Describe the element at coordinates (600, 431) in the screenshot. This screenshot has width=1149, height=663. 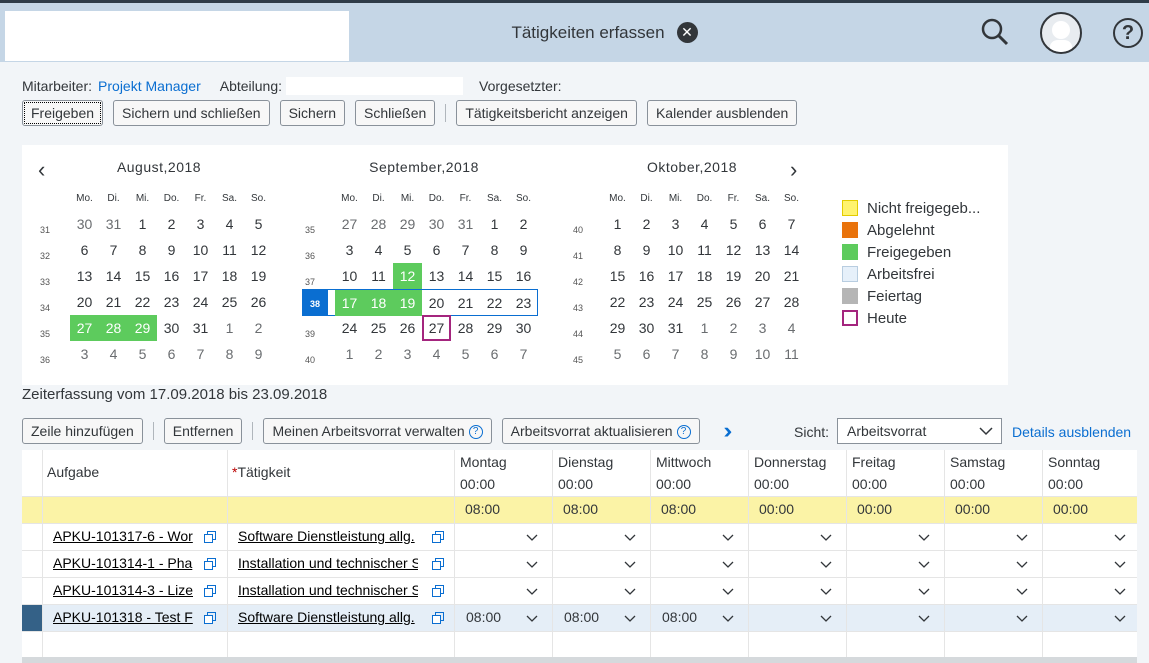
I see `refresh-worklist-button: Arbeitsvorrat aktualisieren?` at that location.